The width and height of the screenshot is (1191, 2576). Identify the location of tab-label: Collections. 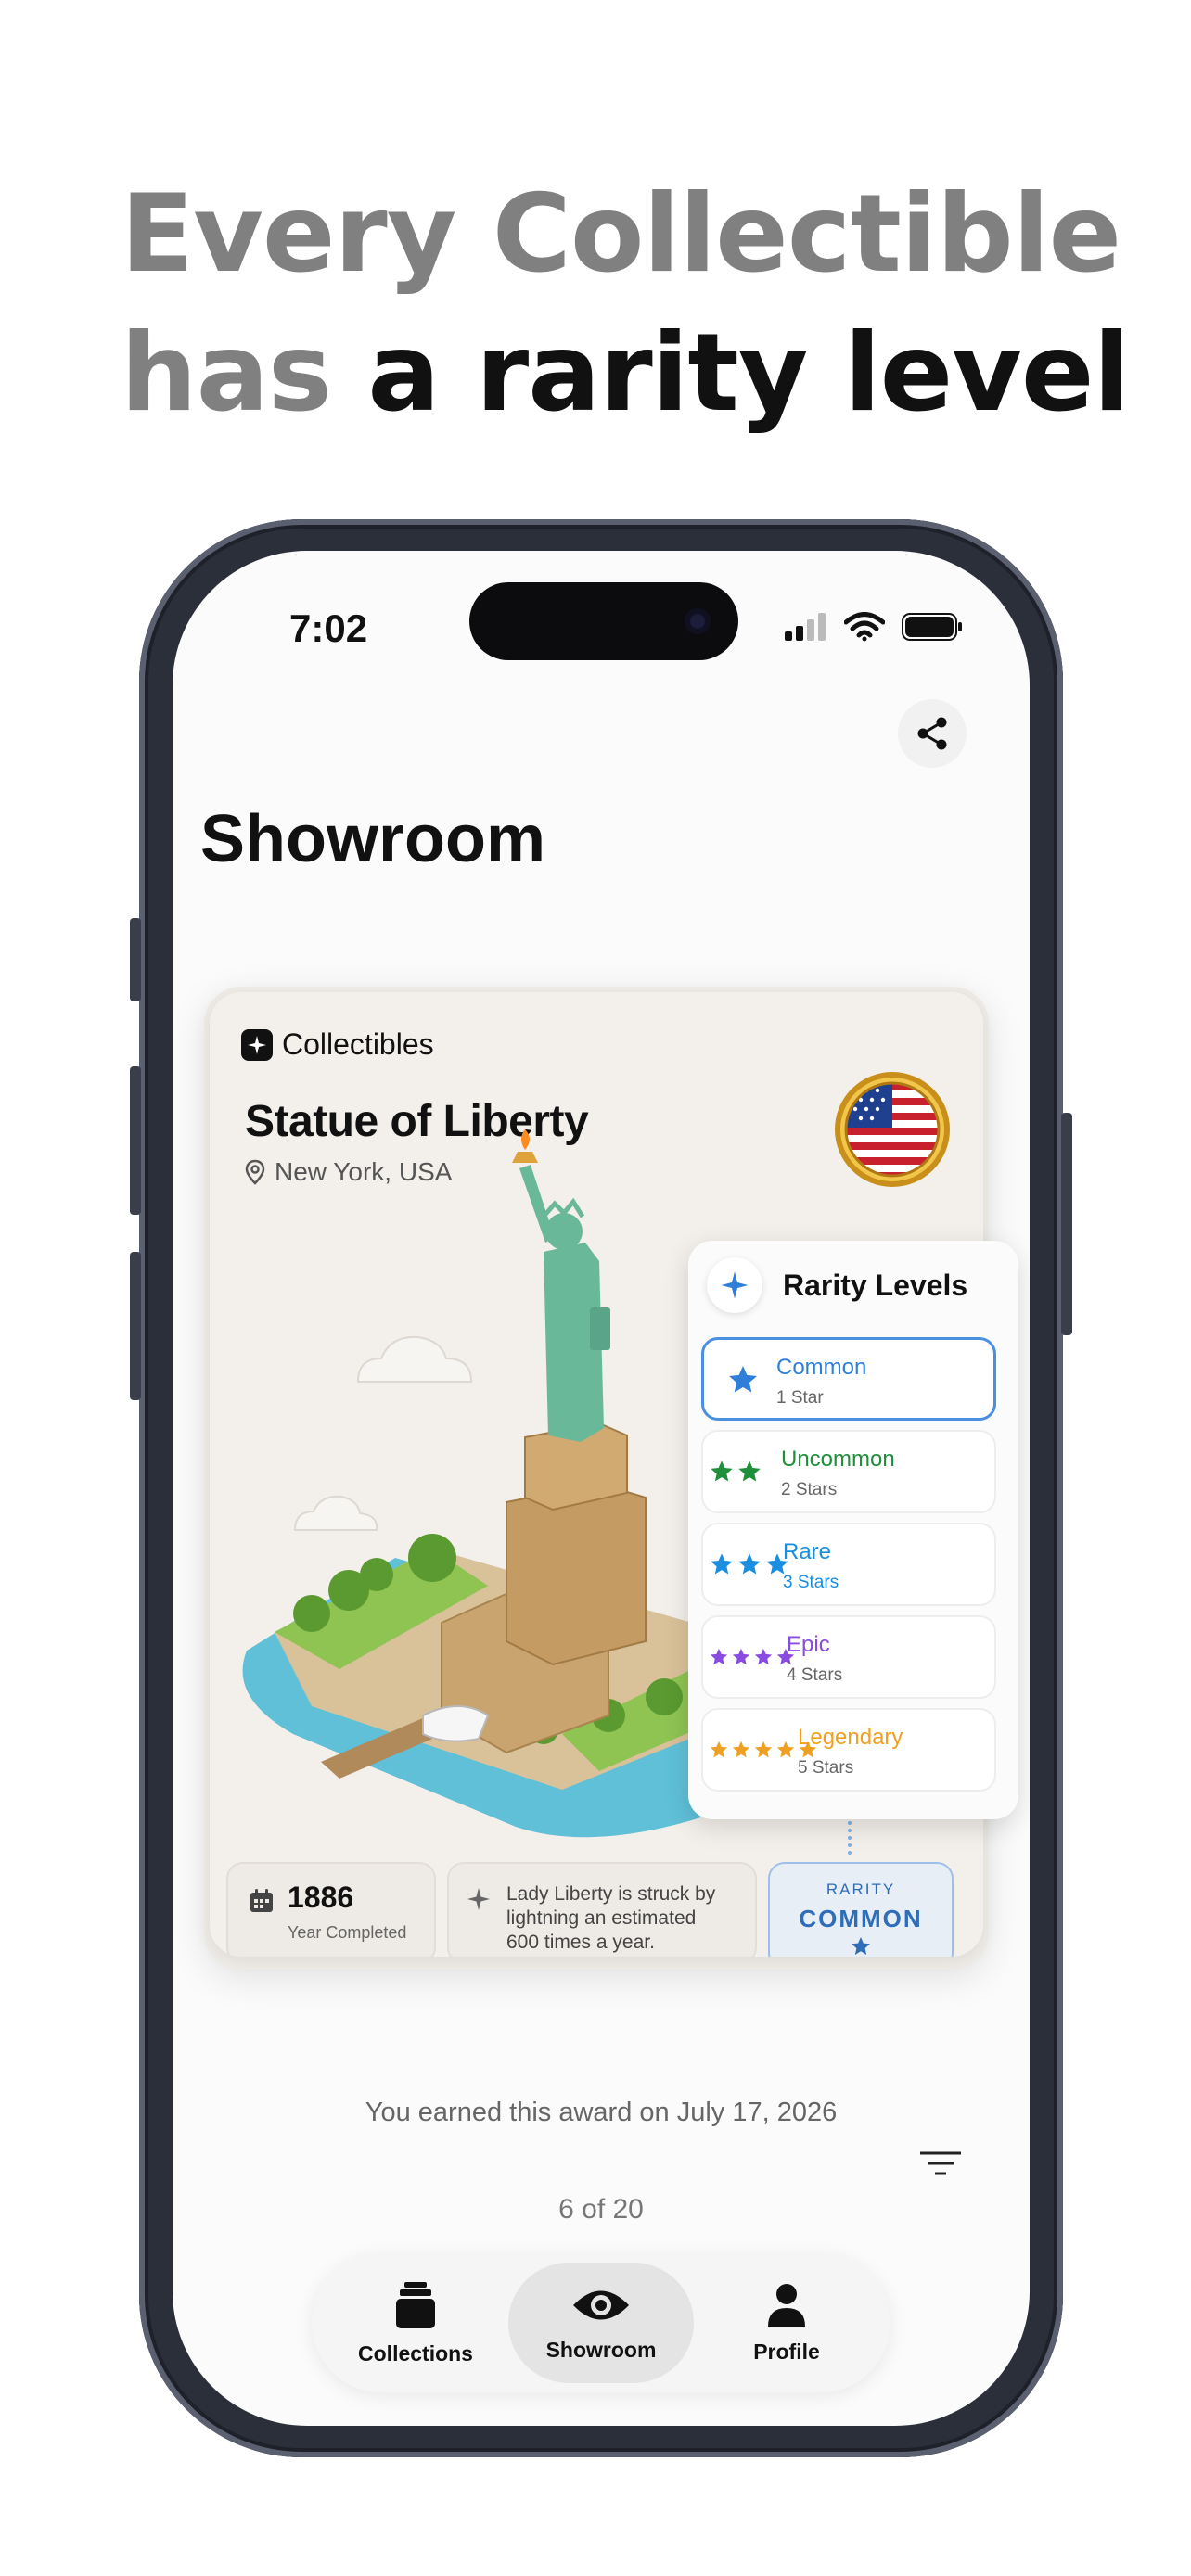
(415, 2353).